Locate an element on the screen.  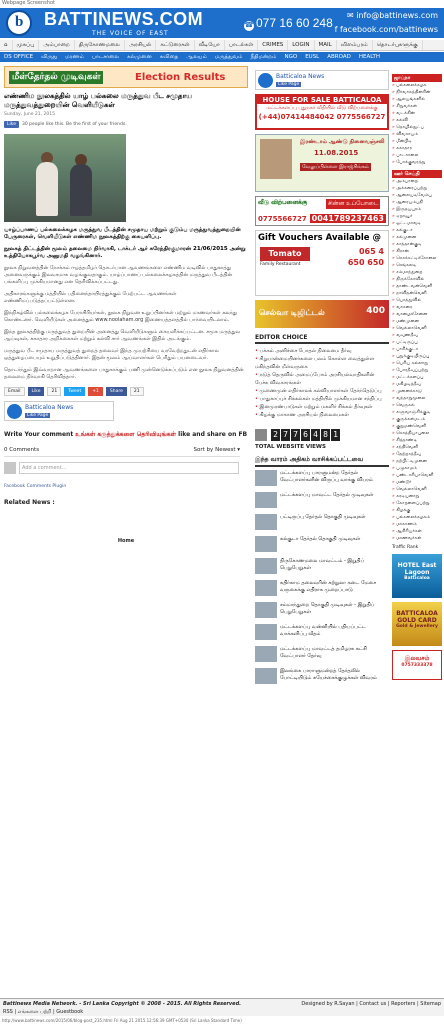
right-list-item: குறுமண்வெளி is located at coordinates (417, 426).